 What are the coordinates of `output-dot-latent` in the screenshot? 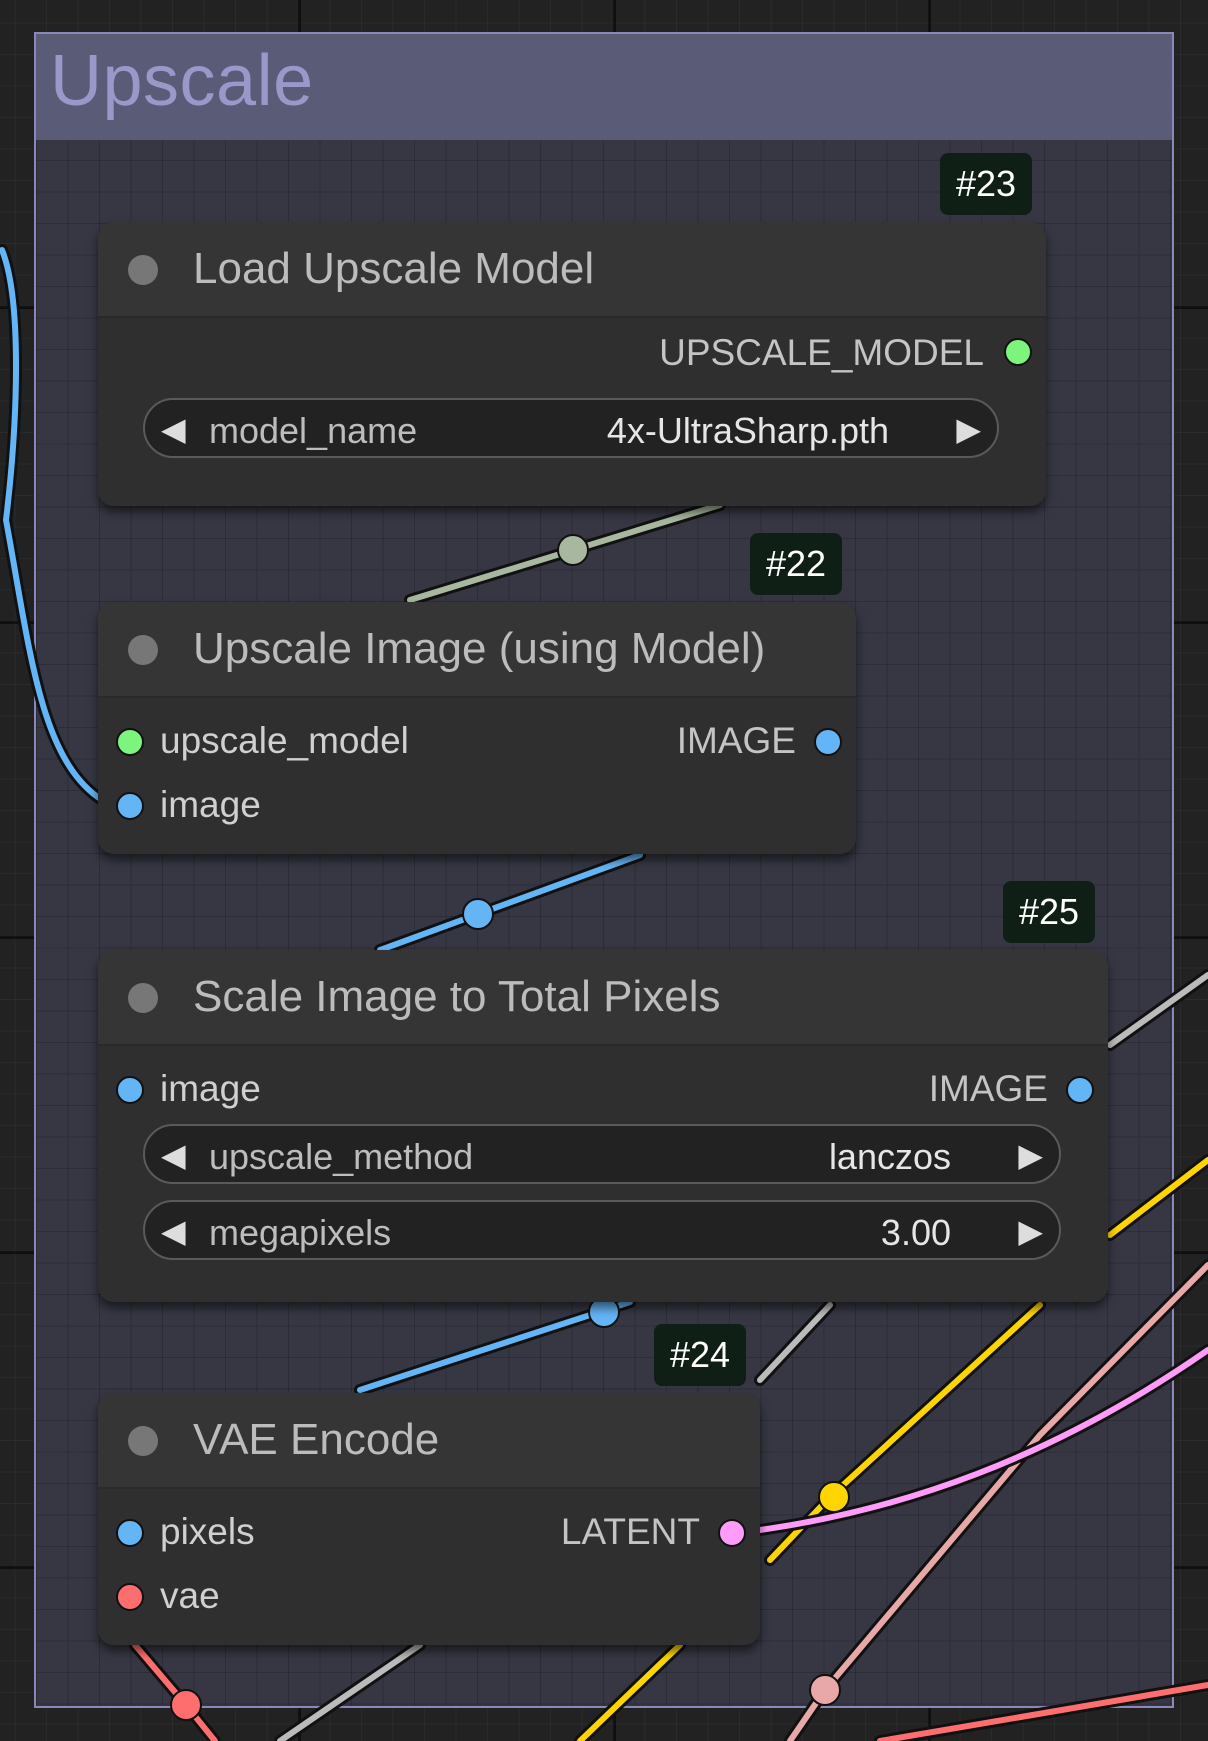 It's located at (732, 1533).